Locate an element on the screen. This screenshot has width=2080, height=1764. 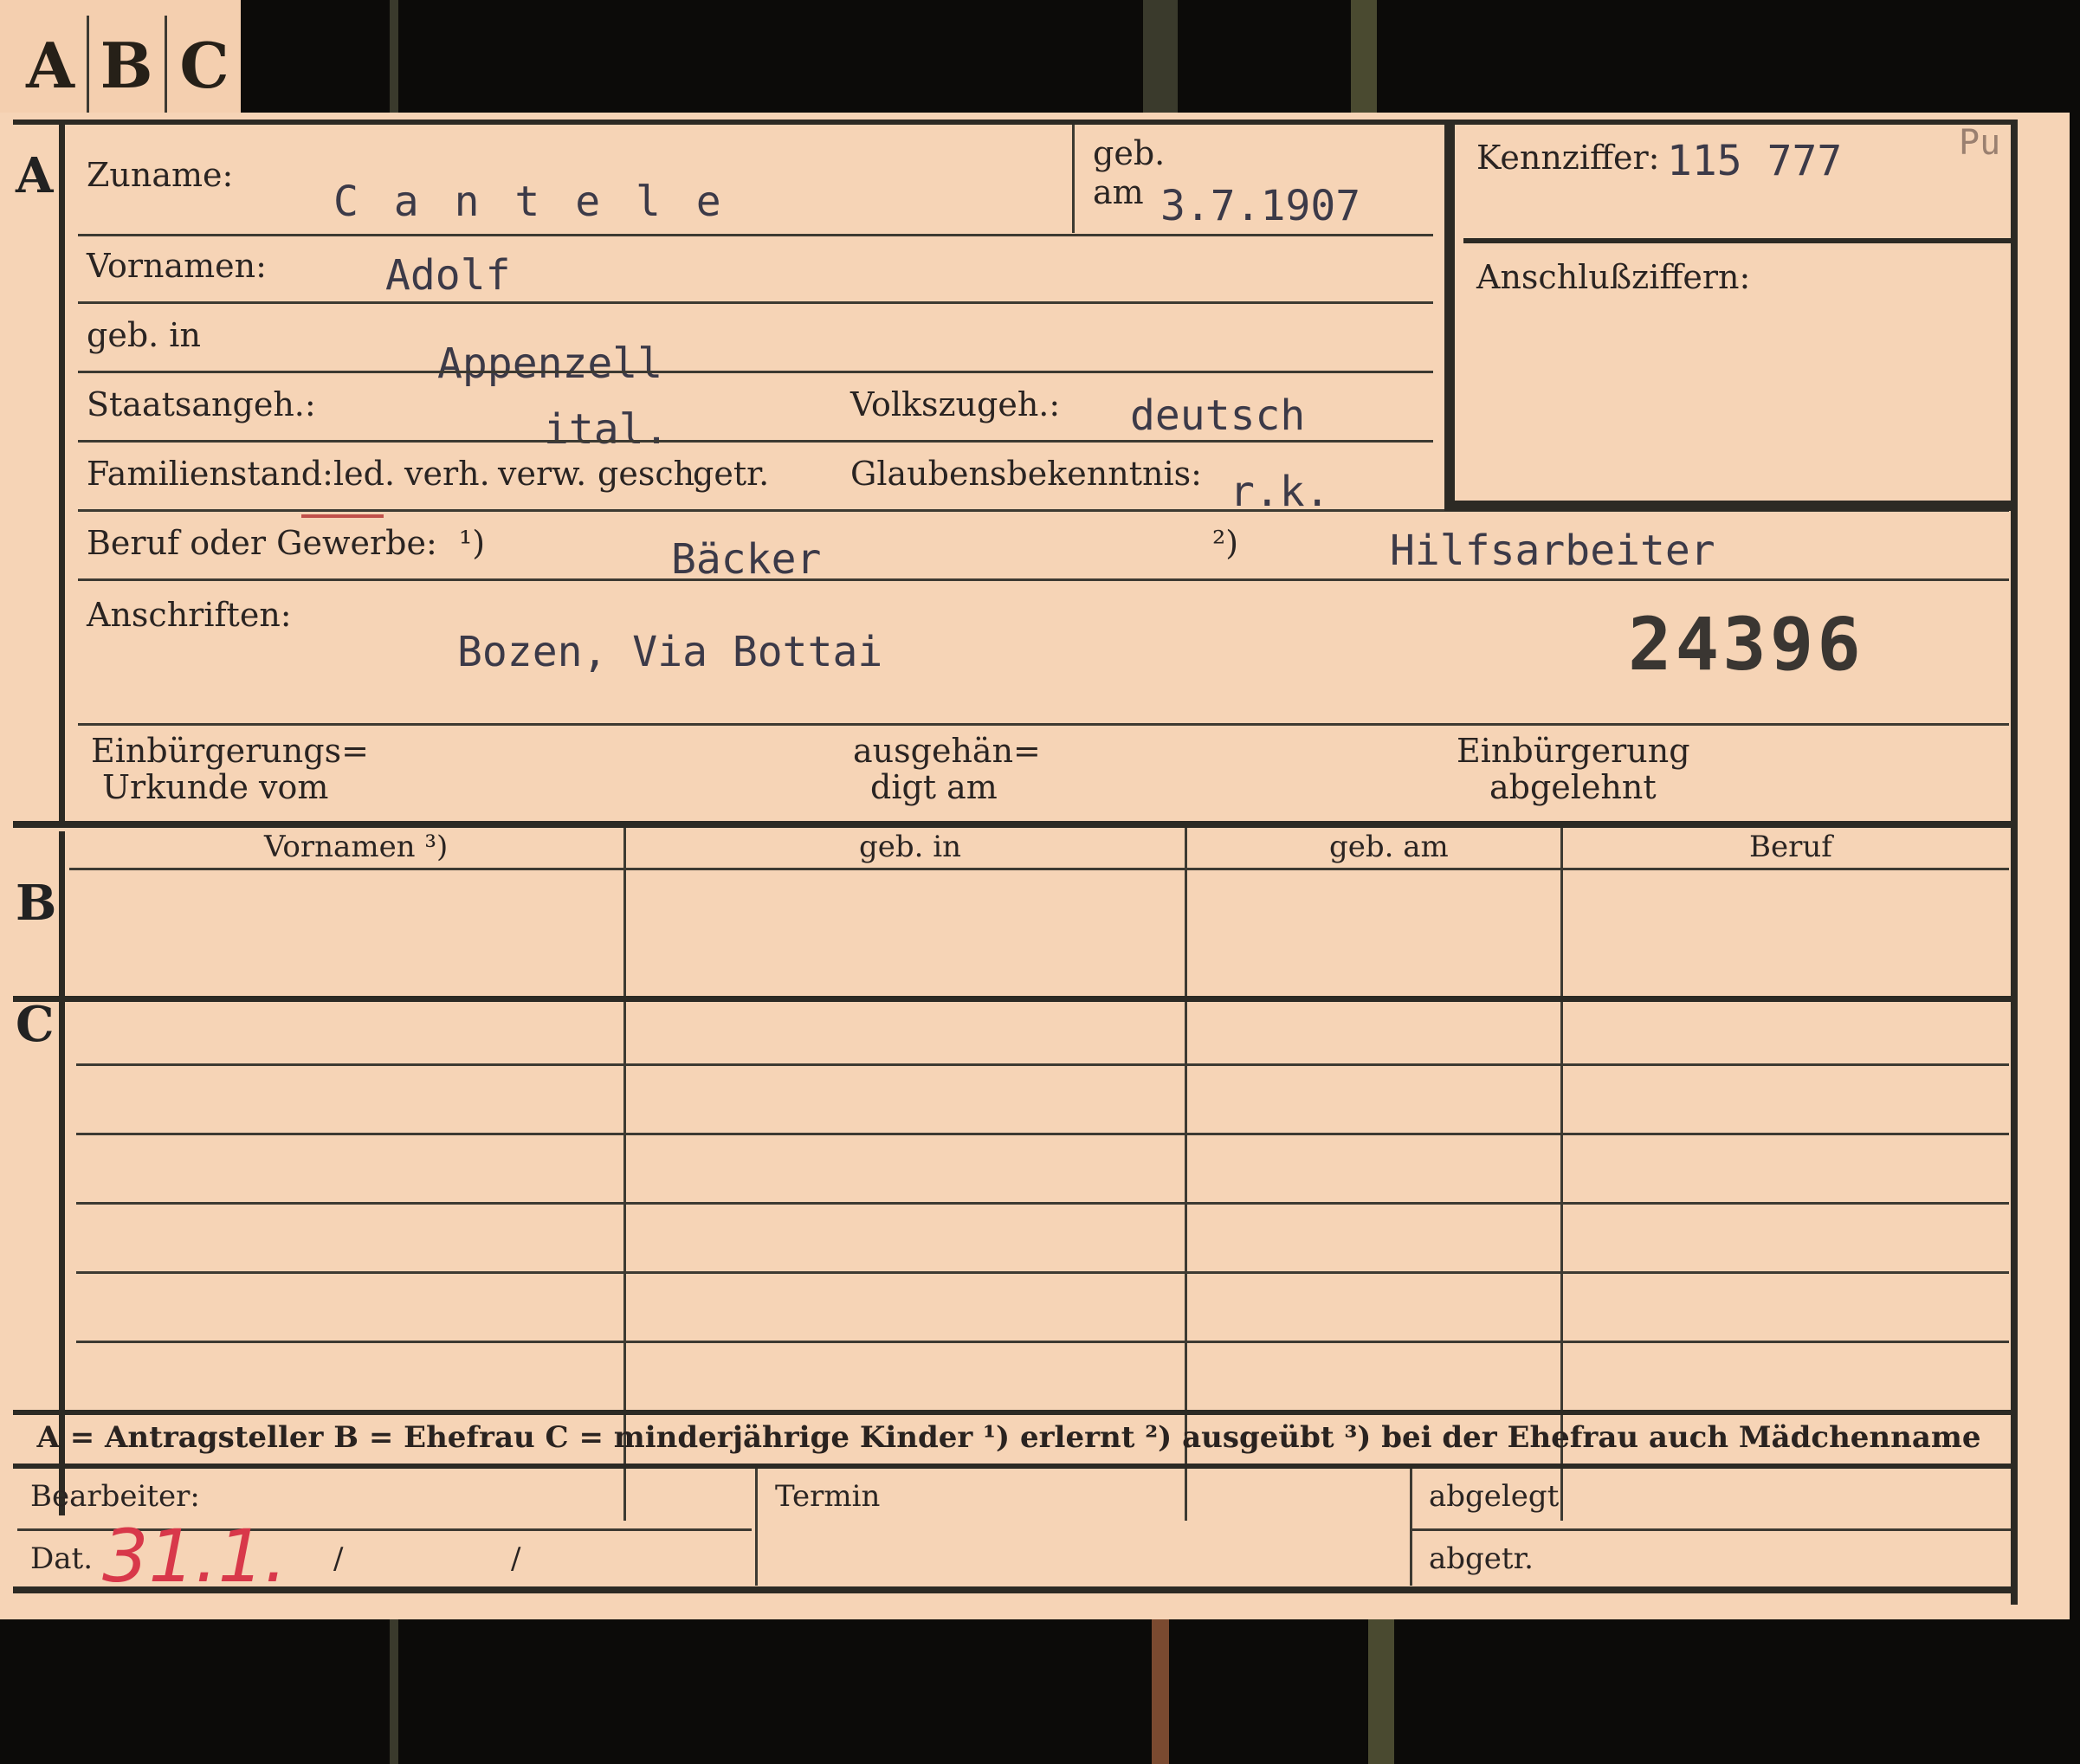
beruf-value-2: Hilfsarbeiter is located at coordinates (1552, 551).